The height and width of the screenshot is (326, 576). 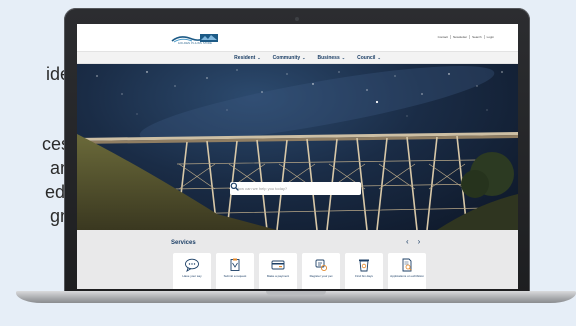 What do you see at coordinates (407, 276) in the screenshot?
I see `service-tile-label: Applications on exhibition` at bounding box center [407, 276].